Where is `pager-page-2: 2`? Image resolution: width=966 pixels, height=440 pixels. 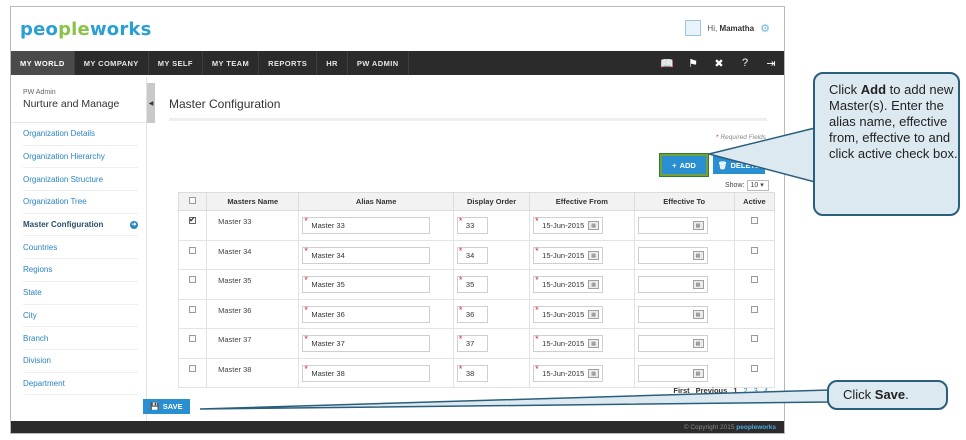 pager-page-2: 2 is located at coordinates (745, 390).